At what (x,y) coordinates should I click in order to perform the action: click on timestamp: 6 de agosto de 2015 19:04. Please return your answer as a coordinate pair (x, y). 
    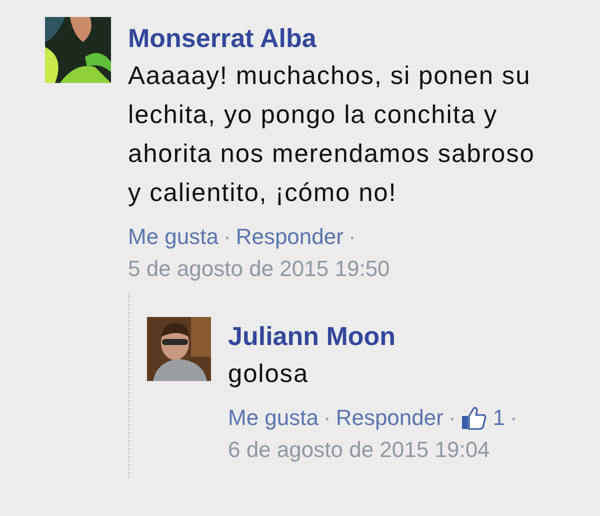
    Looking at the image, I should click on (359, 450).